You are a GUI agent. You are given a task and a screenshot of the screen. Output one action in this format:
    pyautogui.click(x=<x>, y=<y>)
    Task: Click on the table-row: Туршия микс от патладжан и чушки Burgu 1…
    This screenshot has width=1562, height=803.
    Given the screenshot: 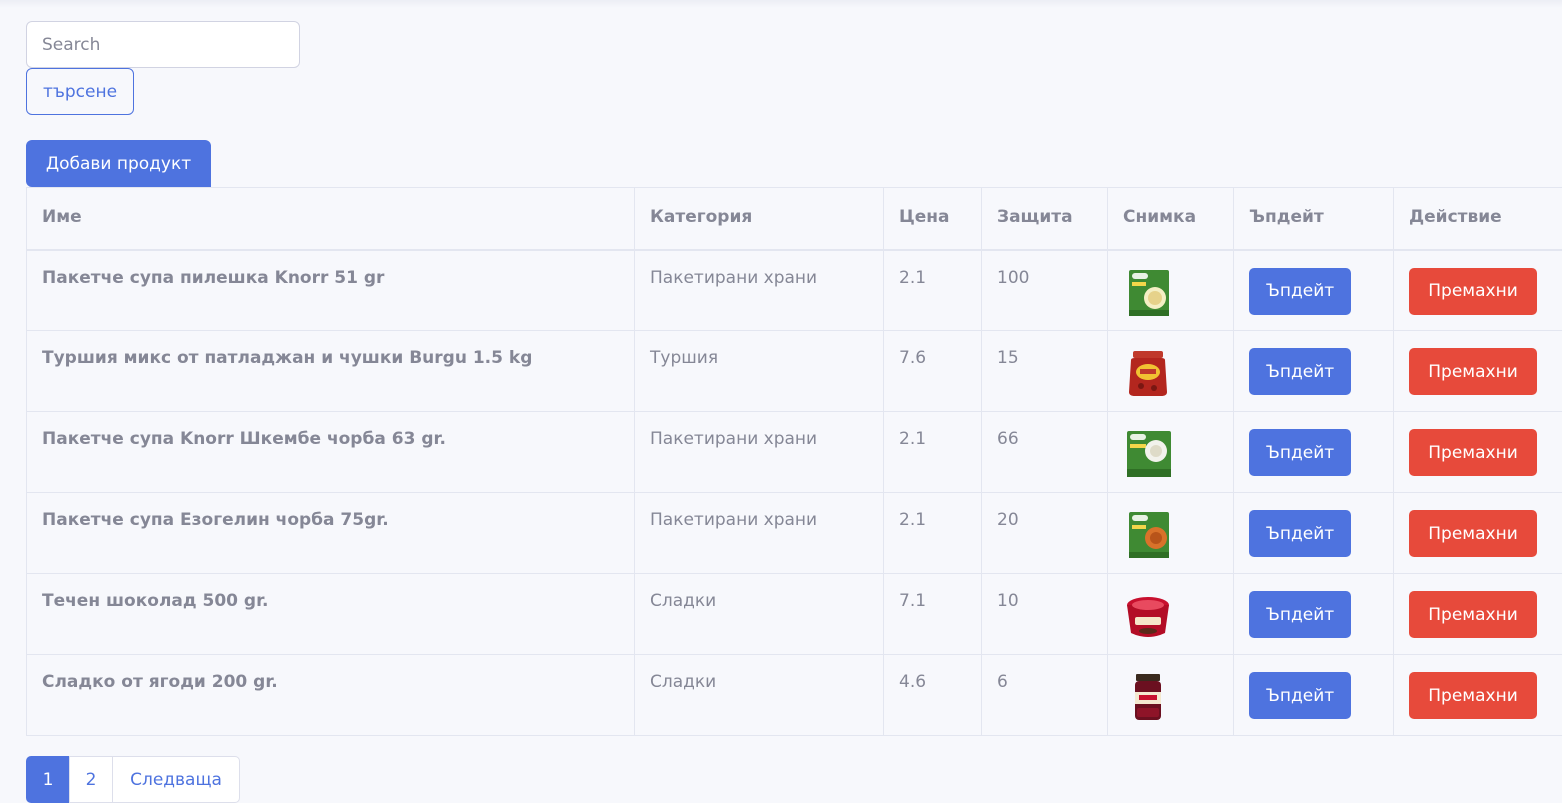 What is the action you would take?
    pyautogui.click(x=794, y=371)
    